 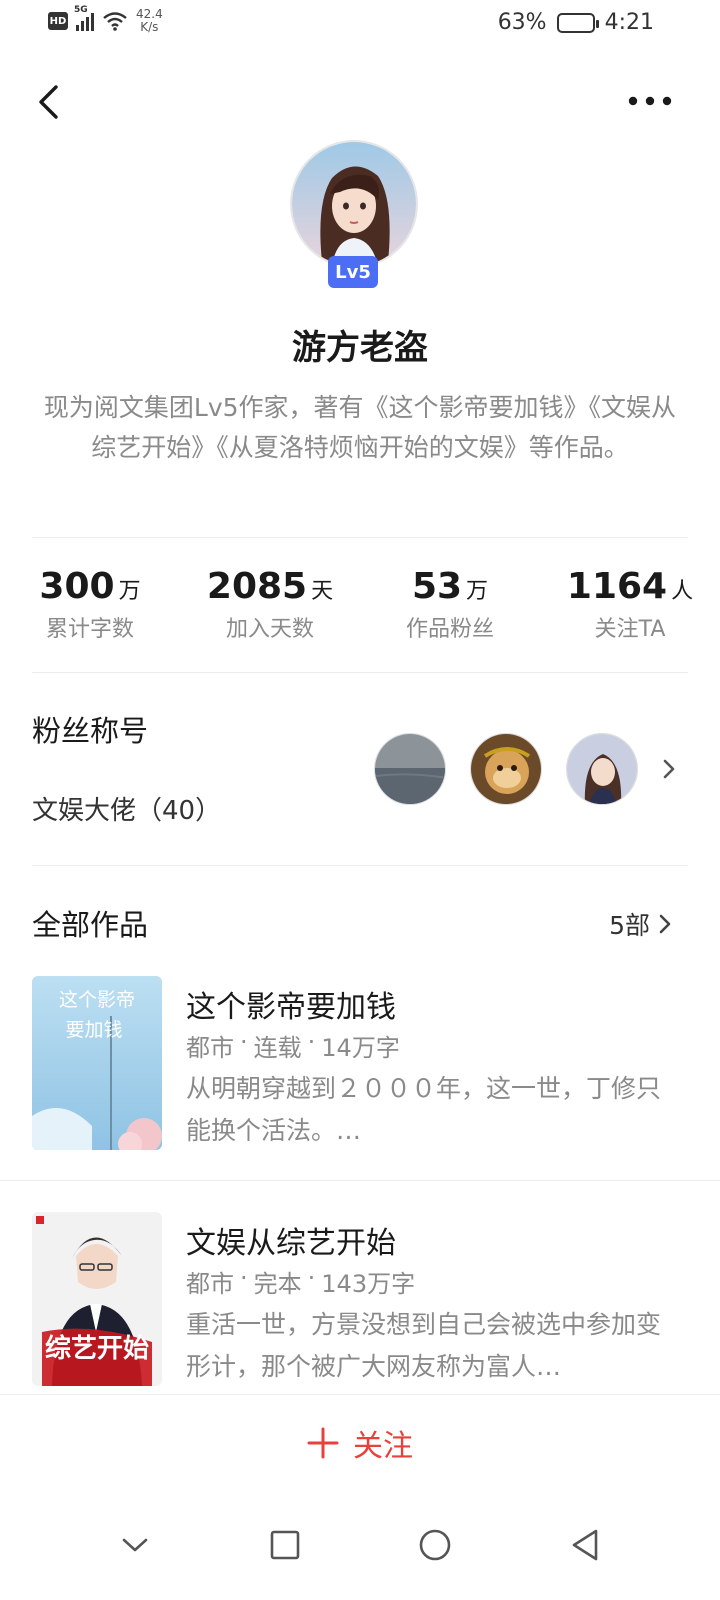 I want to click on net-speed: 42.4 K/s, so click(x=149, y=21).